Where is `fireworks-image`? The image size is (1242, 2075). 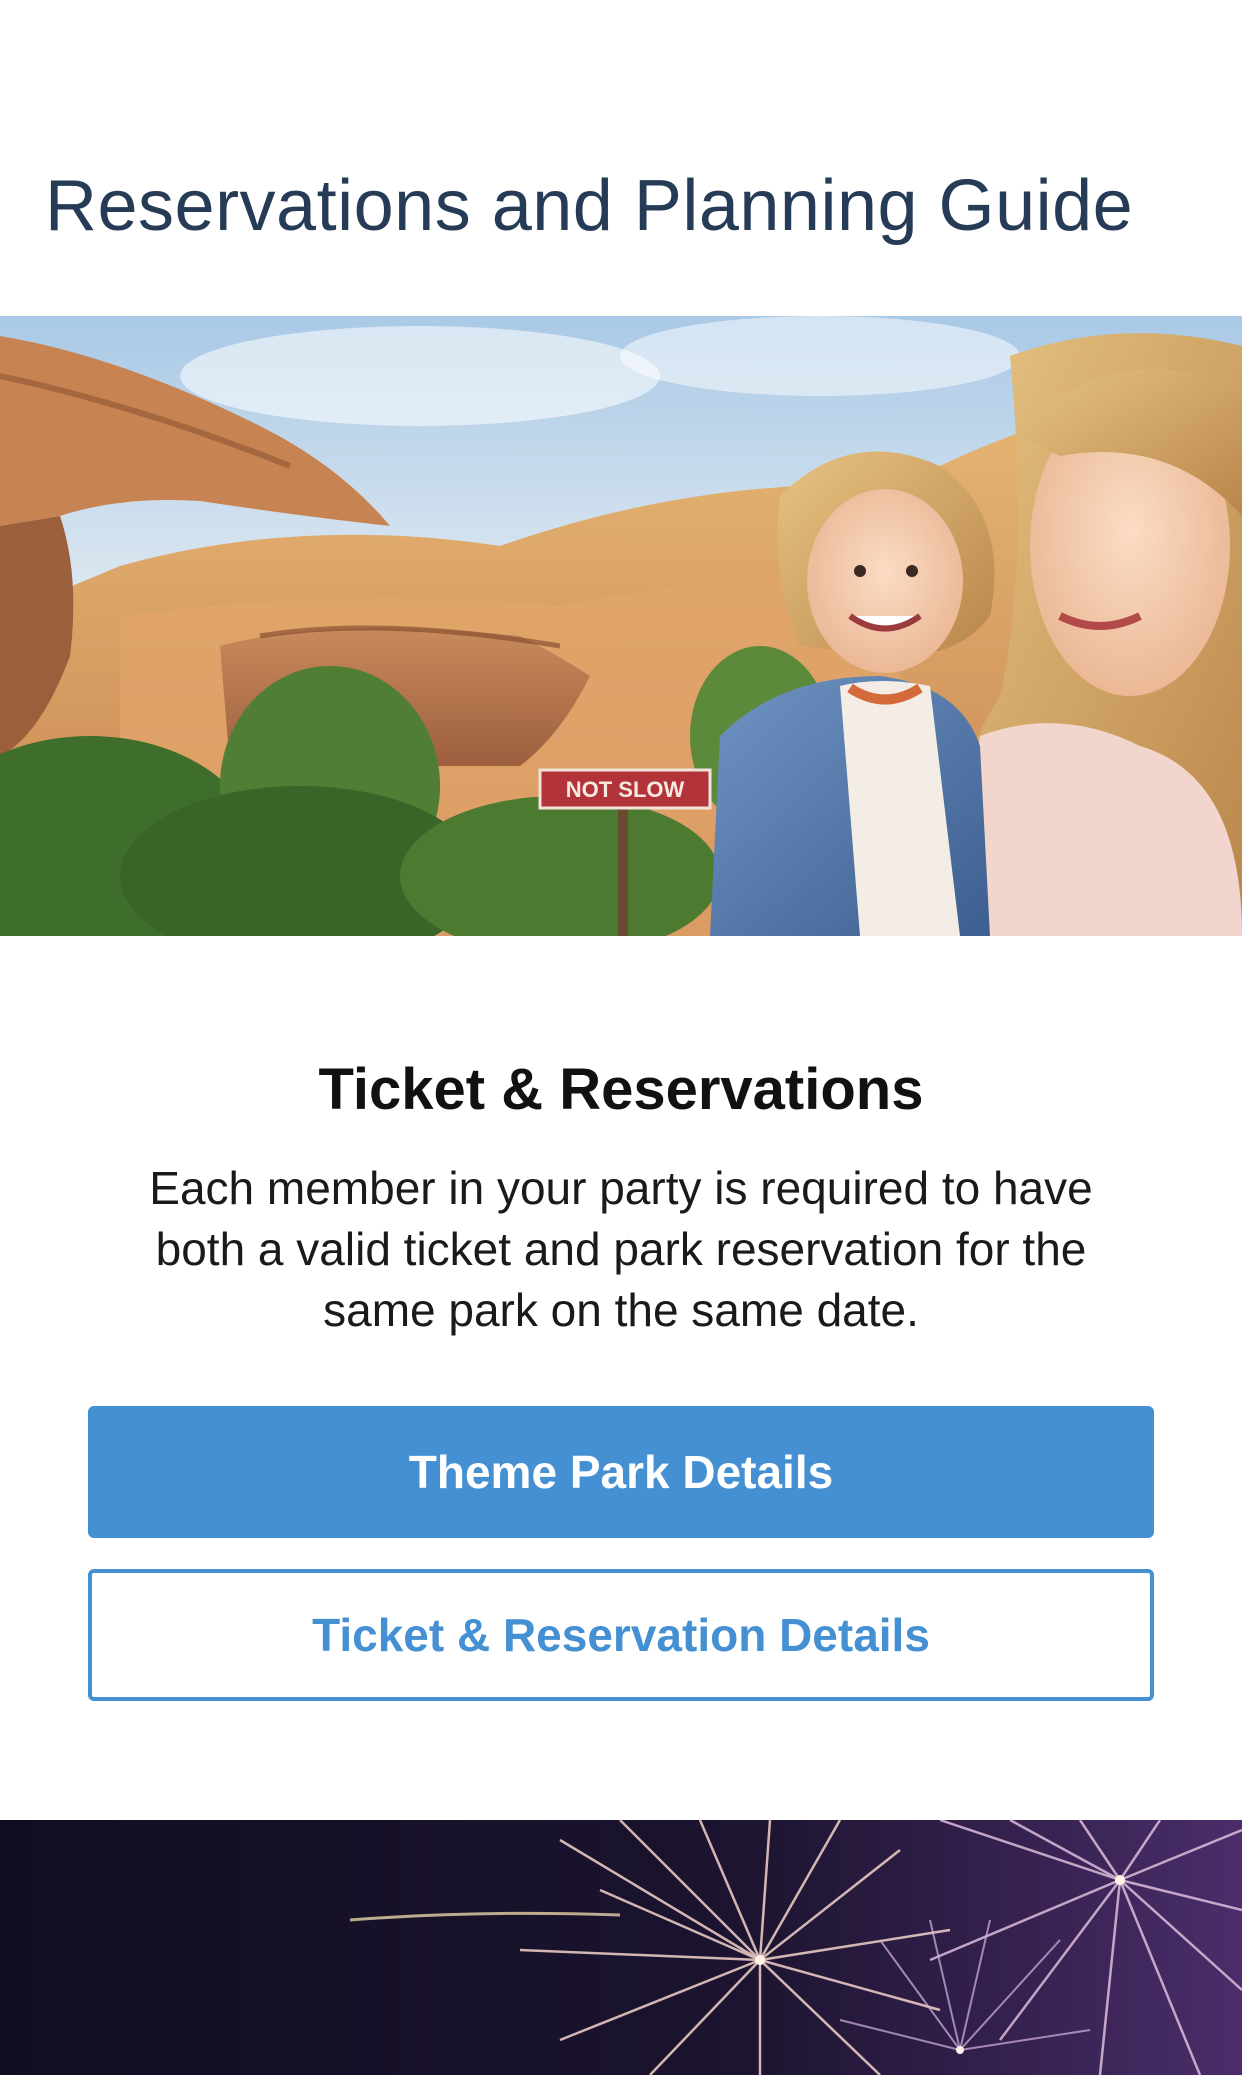
fireworks-image is located at coordinates (621, 1947).